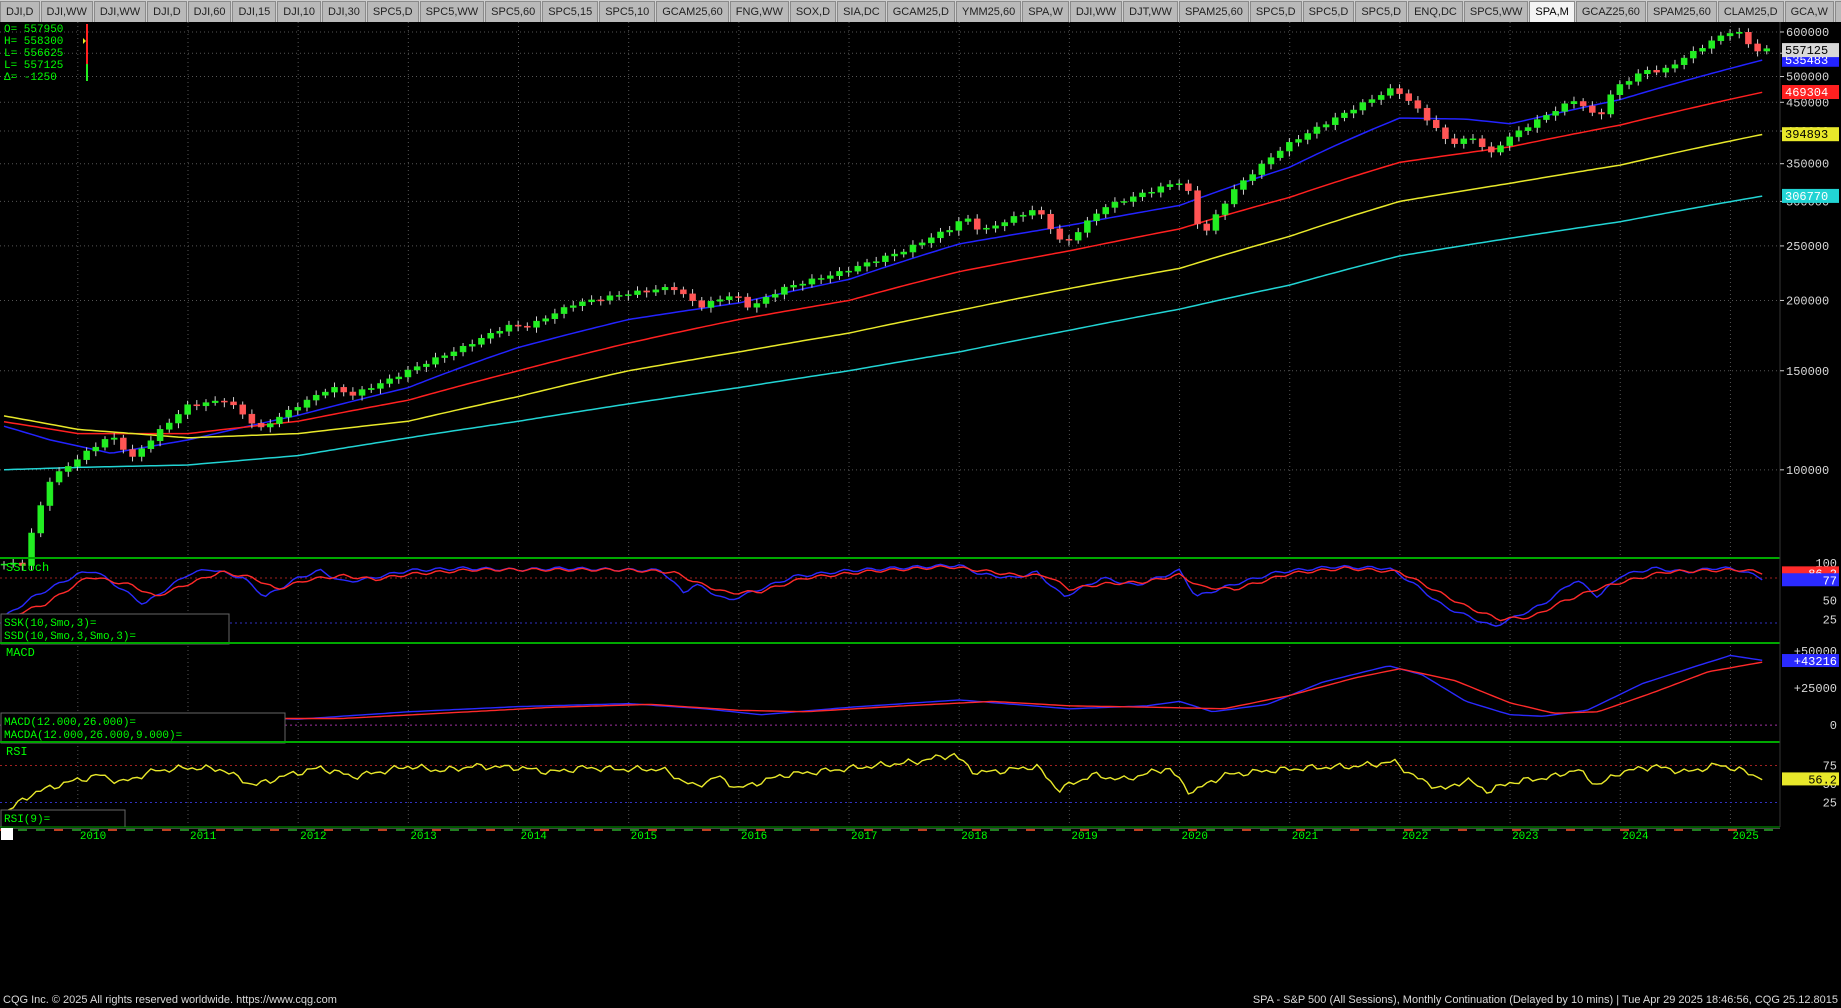 Image resolution: width=1841 pixels, height=1008 pixels. What do you see at coordinates (1750, 11) in the screenshot?
I see `tab-clam25-d: CLAM25,D` at bounding box center [1750, 11].